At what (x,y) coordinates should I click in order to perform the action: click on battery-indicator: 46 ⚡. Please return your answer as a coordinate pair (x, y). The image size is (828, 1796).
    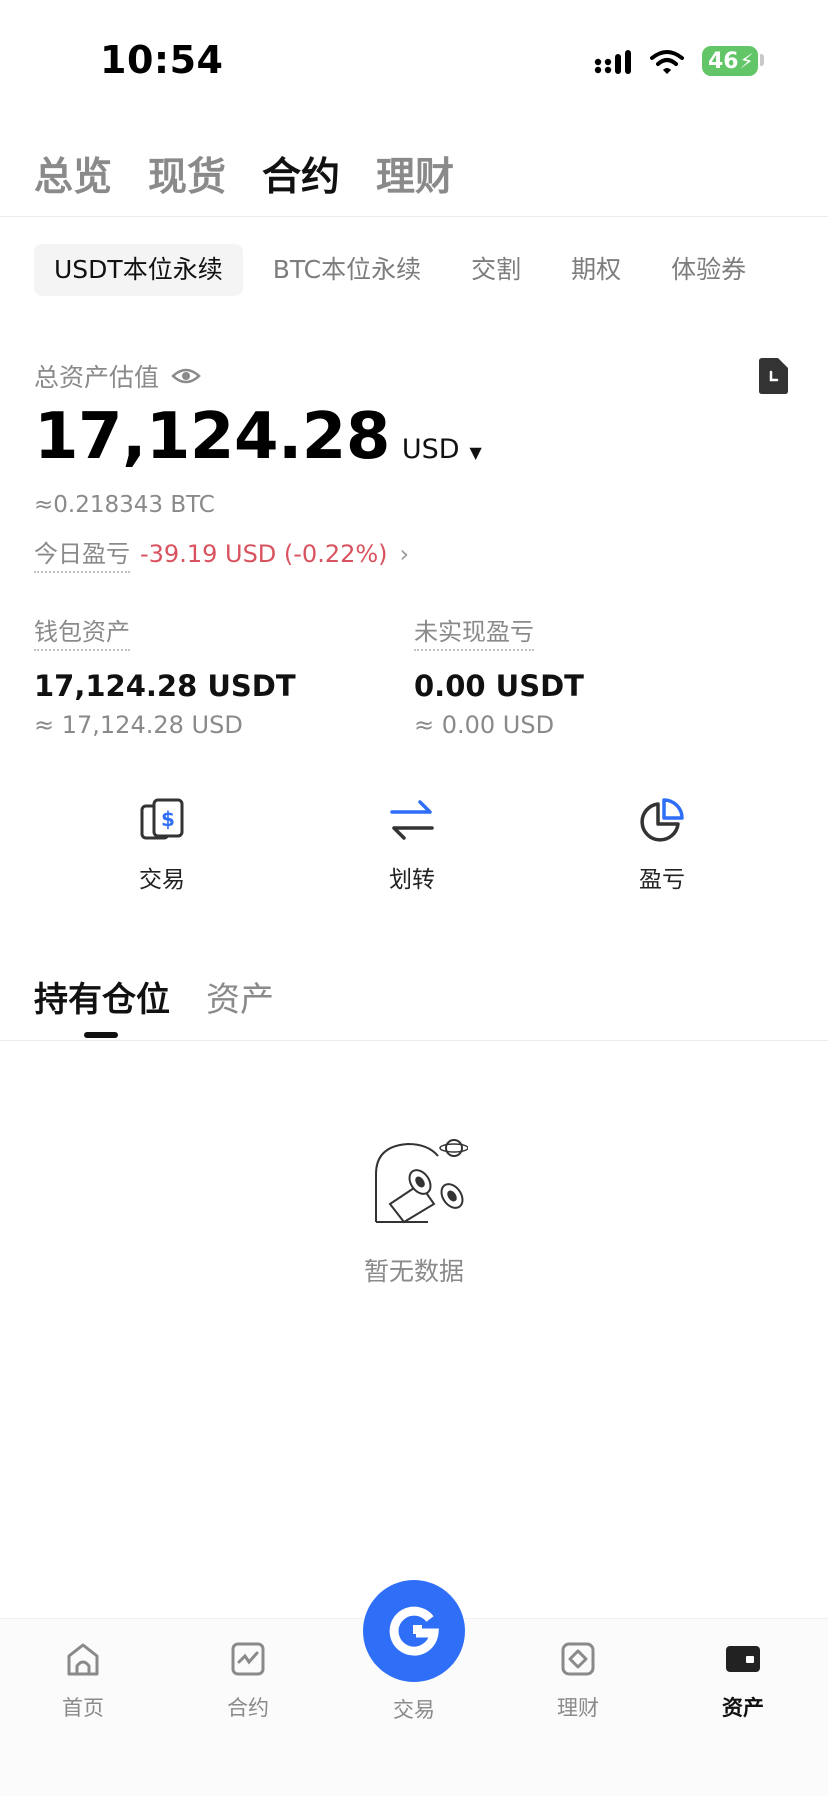
    Looking at the image, I should click on (730, 61).